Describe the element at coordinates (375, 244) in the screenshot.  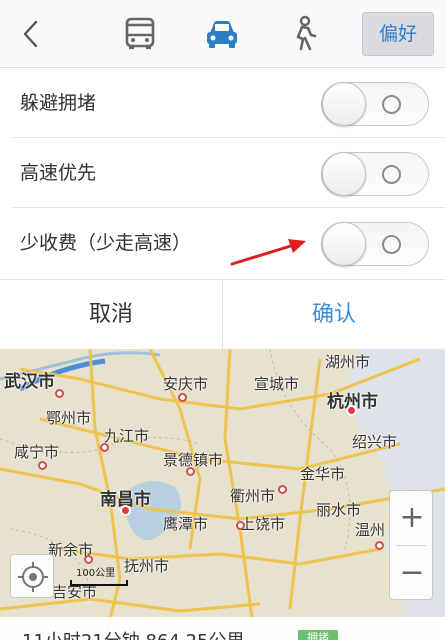
I see `less-toll-toggle` at that location.